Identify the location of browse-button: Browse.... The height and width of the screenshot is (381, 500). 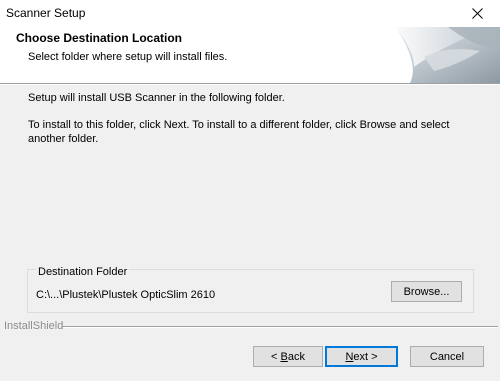
(426, 291).